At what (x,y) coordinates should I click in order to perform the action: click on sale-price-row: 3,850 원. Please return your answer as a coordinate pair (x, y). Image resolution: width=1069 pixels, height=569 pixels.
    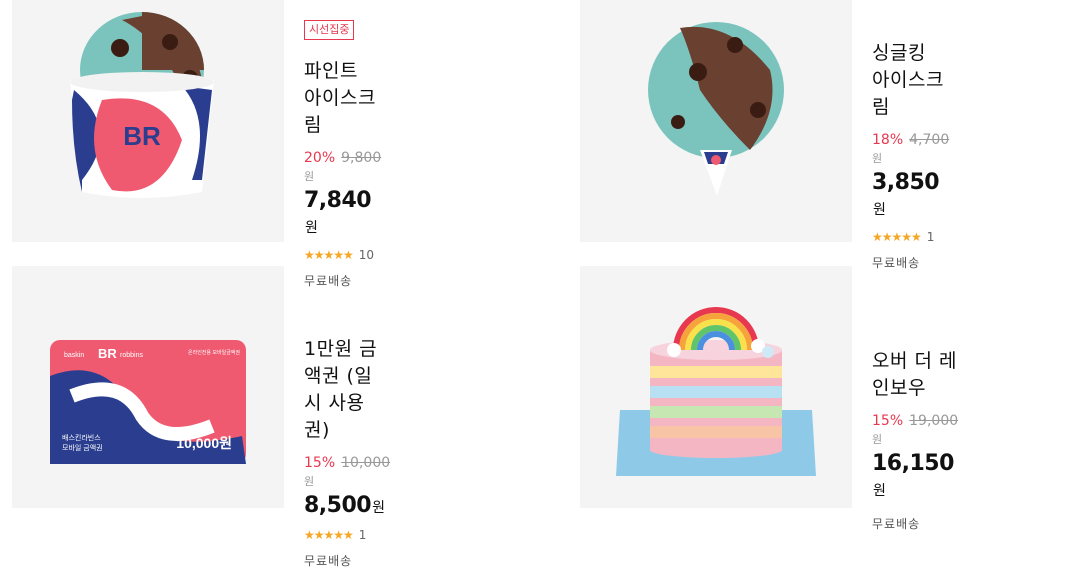
    Looking at the image, I should click on (910, 195).